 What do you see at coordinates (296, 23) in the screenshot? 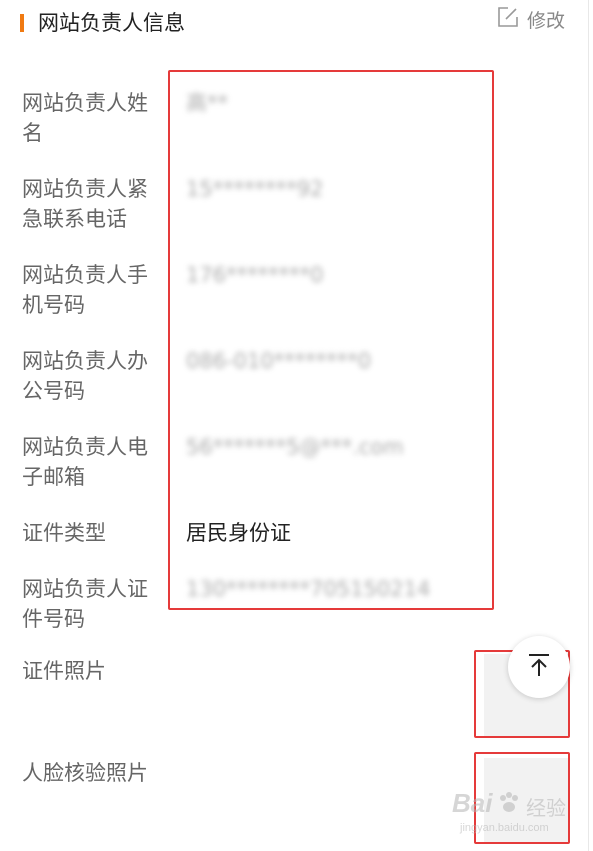
I see `section-header: 网站负责人信息 修改` at bounding box center [296, 23].